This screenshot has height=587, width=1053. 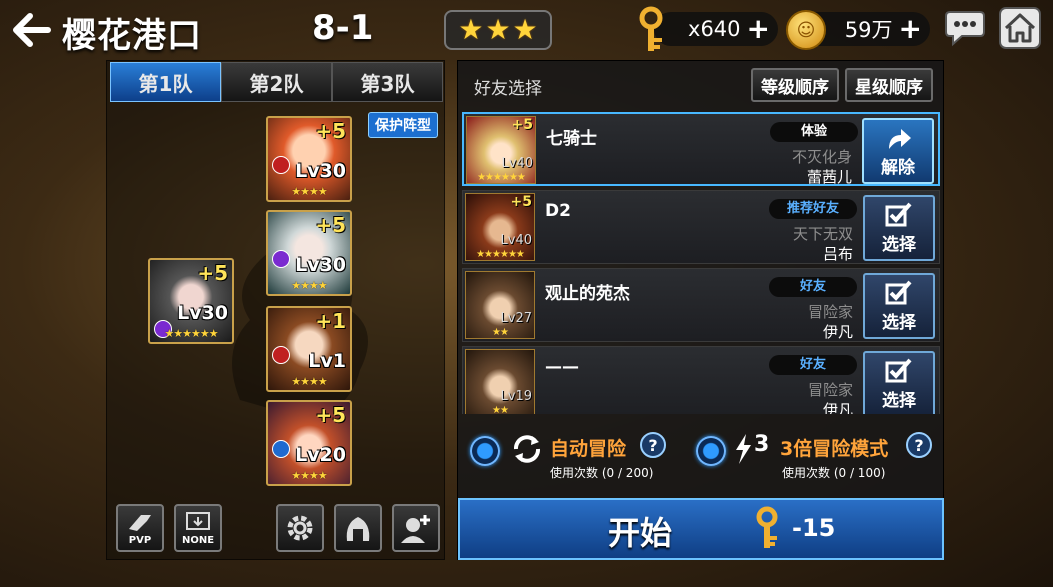 I want to click on formation-badge: 保护阵型, so click(x=403, y=125).